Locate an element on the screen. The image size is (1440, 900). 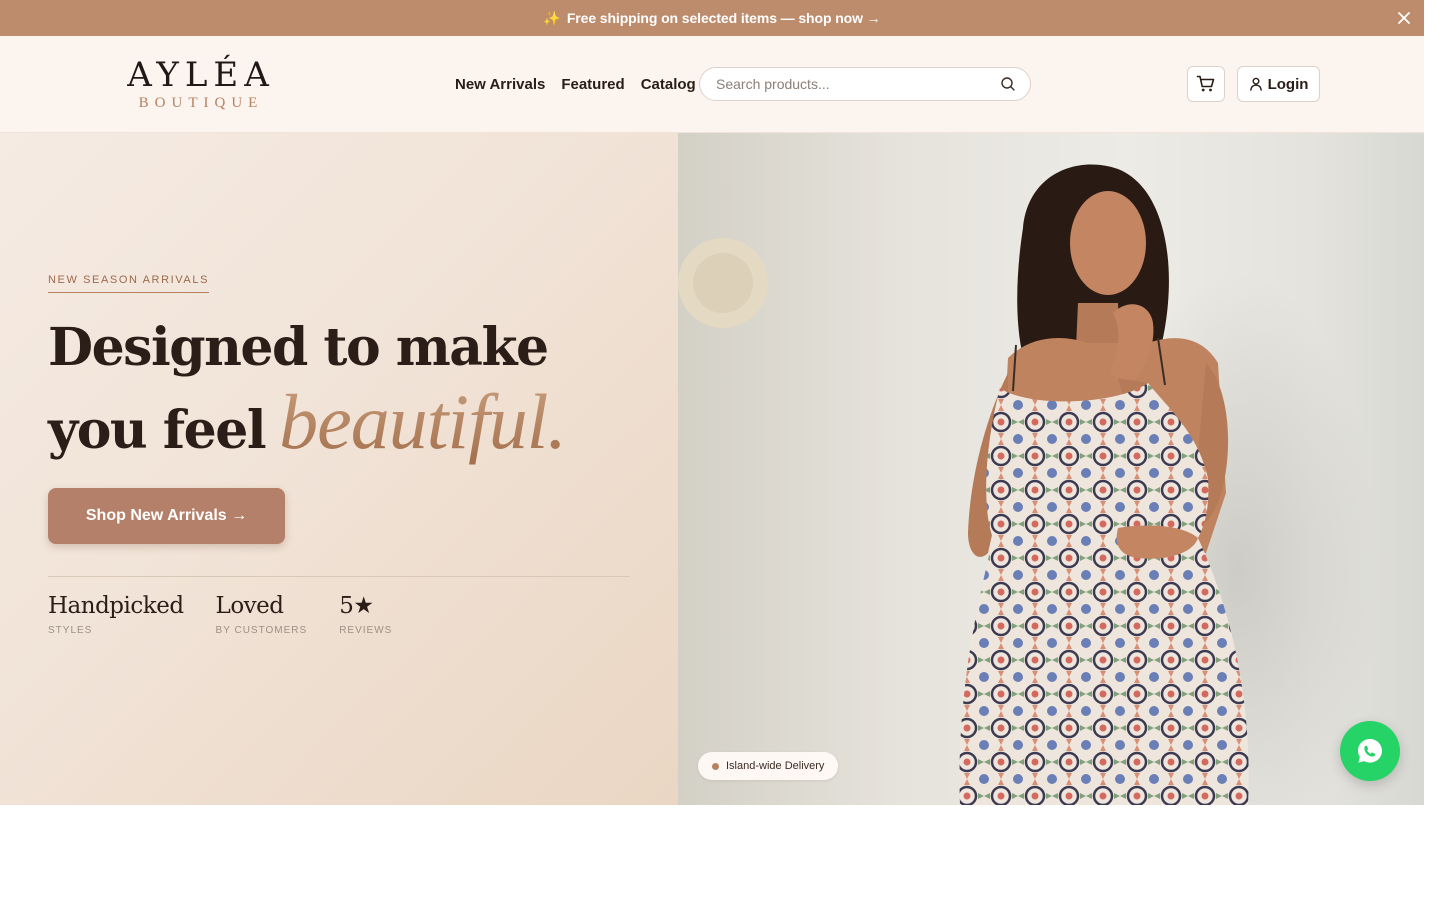
hero-headline: Designed to make you feel beautiful. is located at coordinates (307, 389).